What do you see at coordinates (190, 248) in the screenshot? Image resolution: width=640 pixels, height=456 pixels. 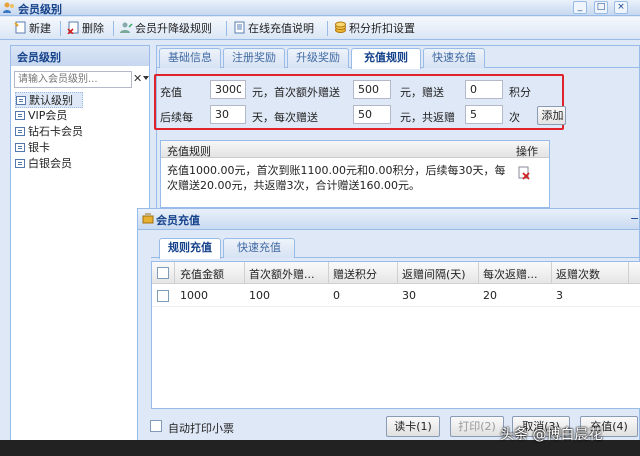 I see `tab-rule-recharge: 规则充值` at bounding box center [190, 248].